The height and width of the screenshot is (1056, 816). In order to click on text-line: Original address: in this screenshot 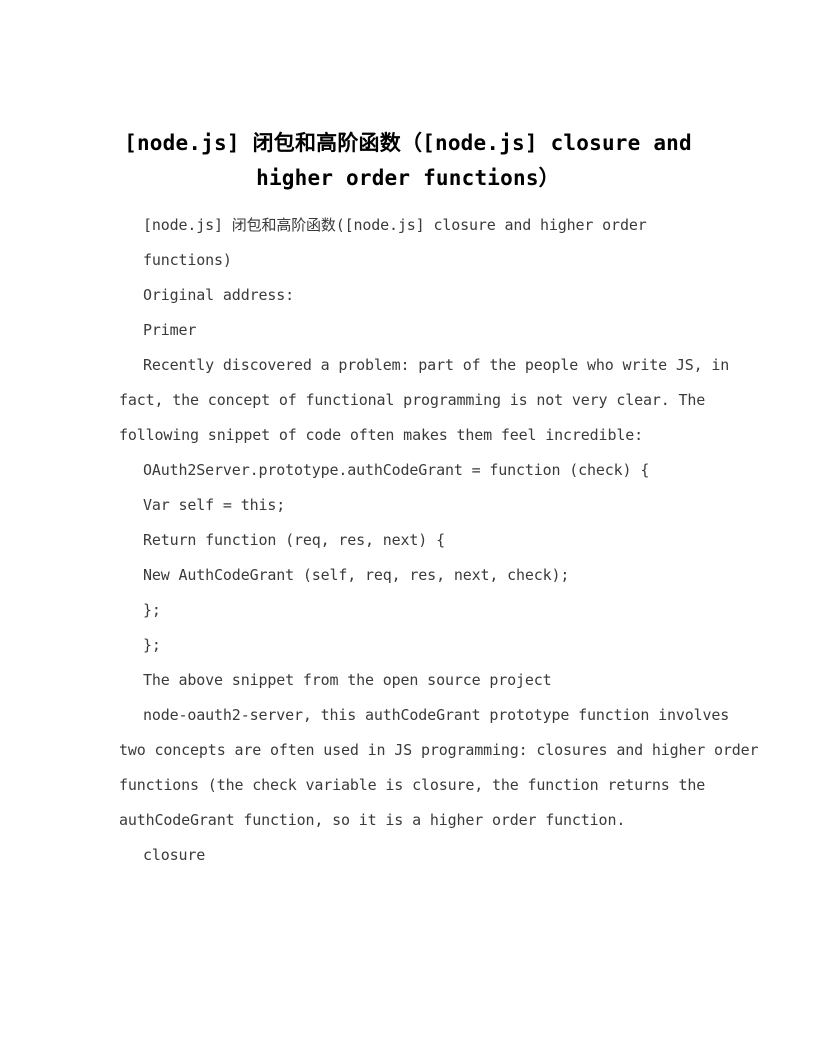, I will do `click(218, 295)`.